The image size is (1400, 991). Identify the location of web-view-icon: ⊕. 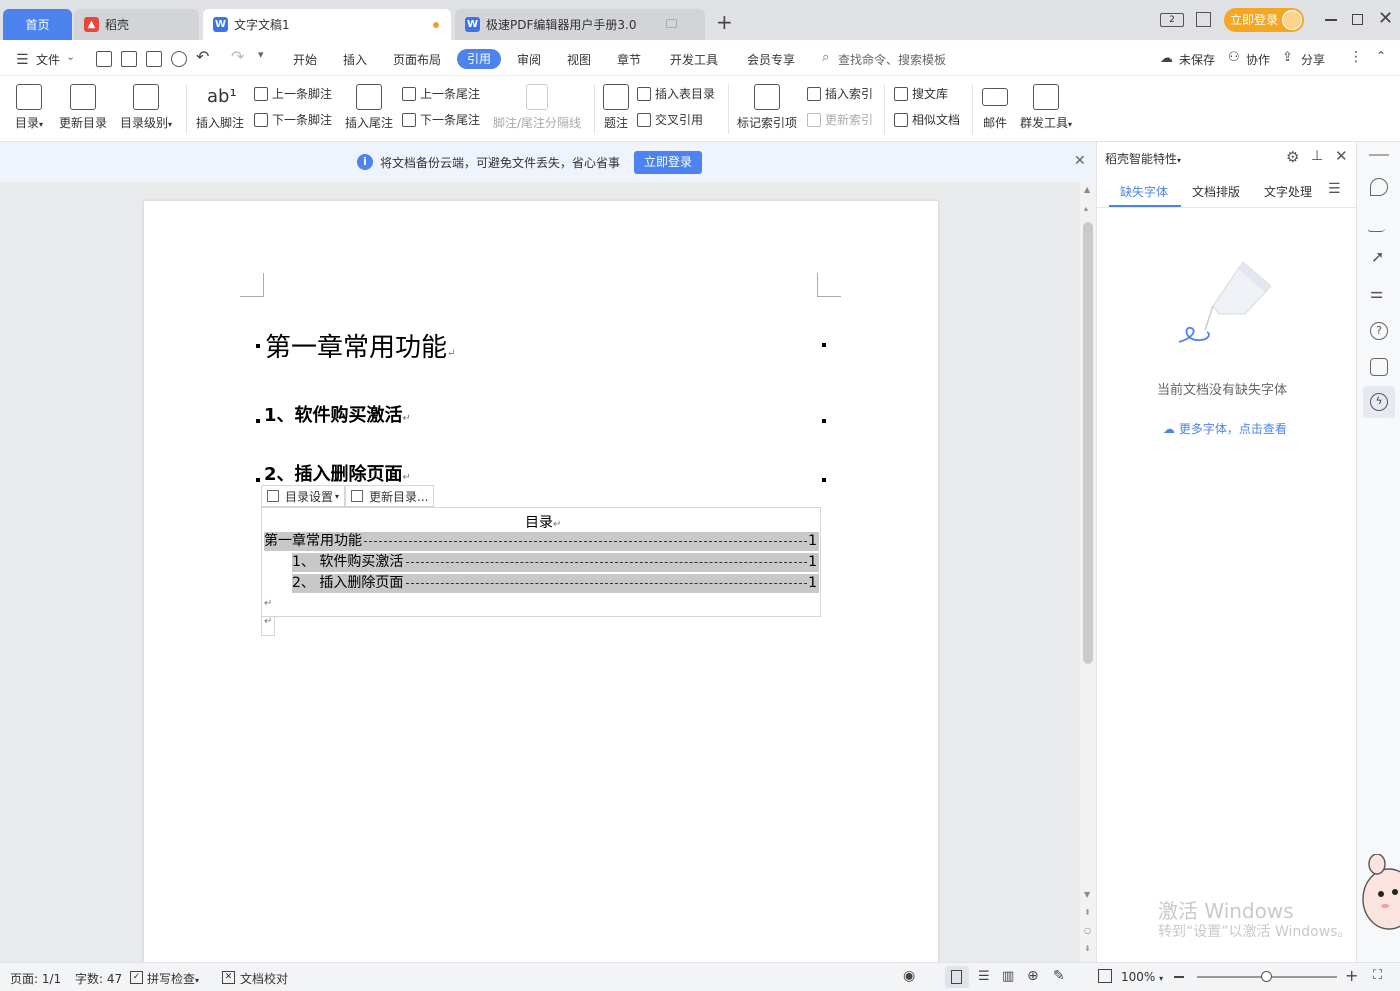
(1033, 976).